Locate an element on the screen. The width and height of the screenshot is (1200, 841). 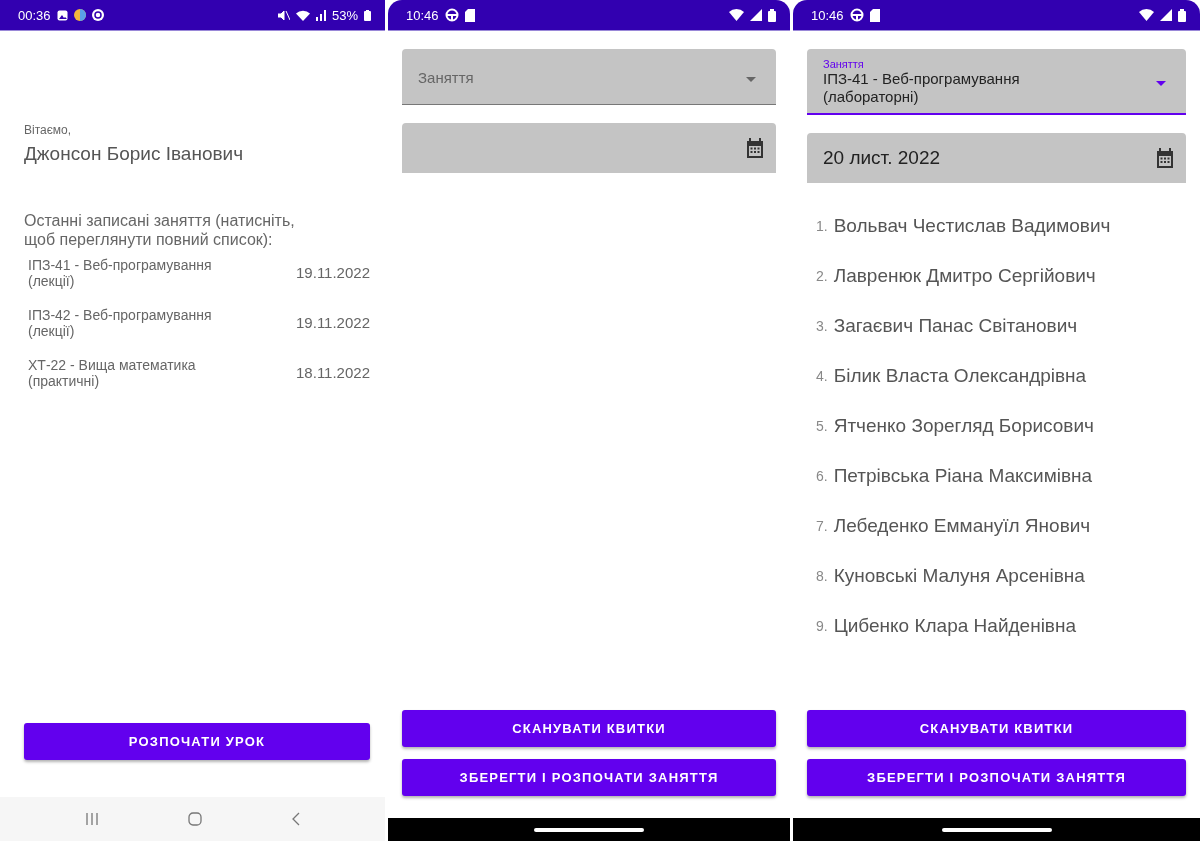
status-time: 00:36 is located at coordinates (34, 15).